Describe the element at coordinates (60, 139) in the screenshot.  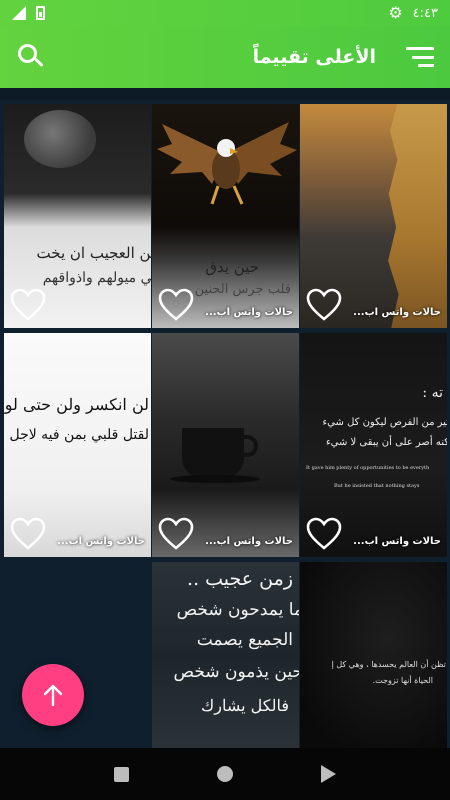
I see `moon-image` at that location.